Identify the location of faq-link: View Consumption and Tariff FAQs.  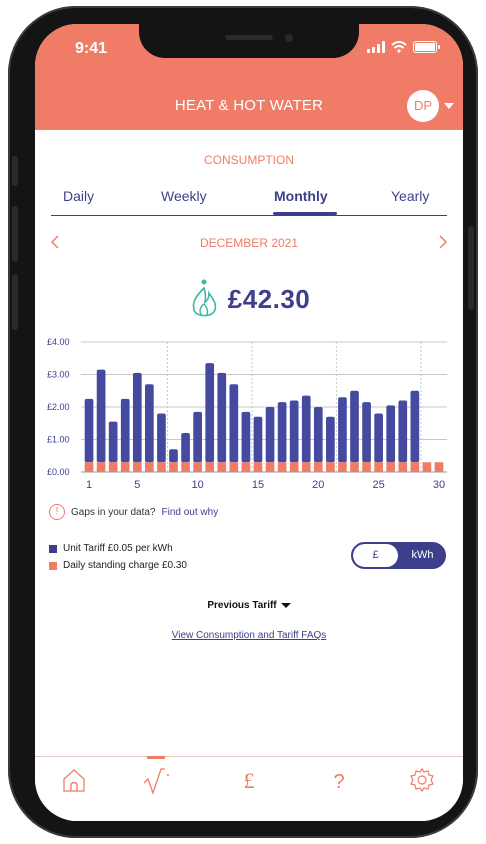
(249, 635).